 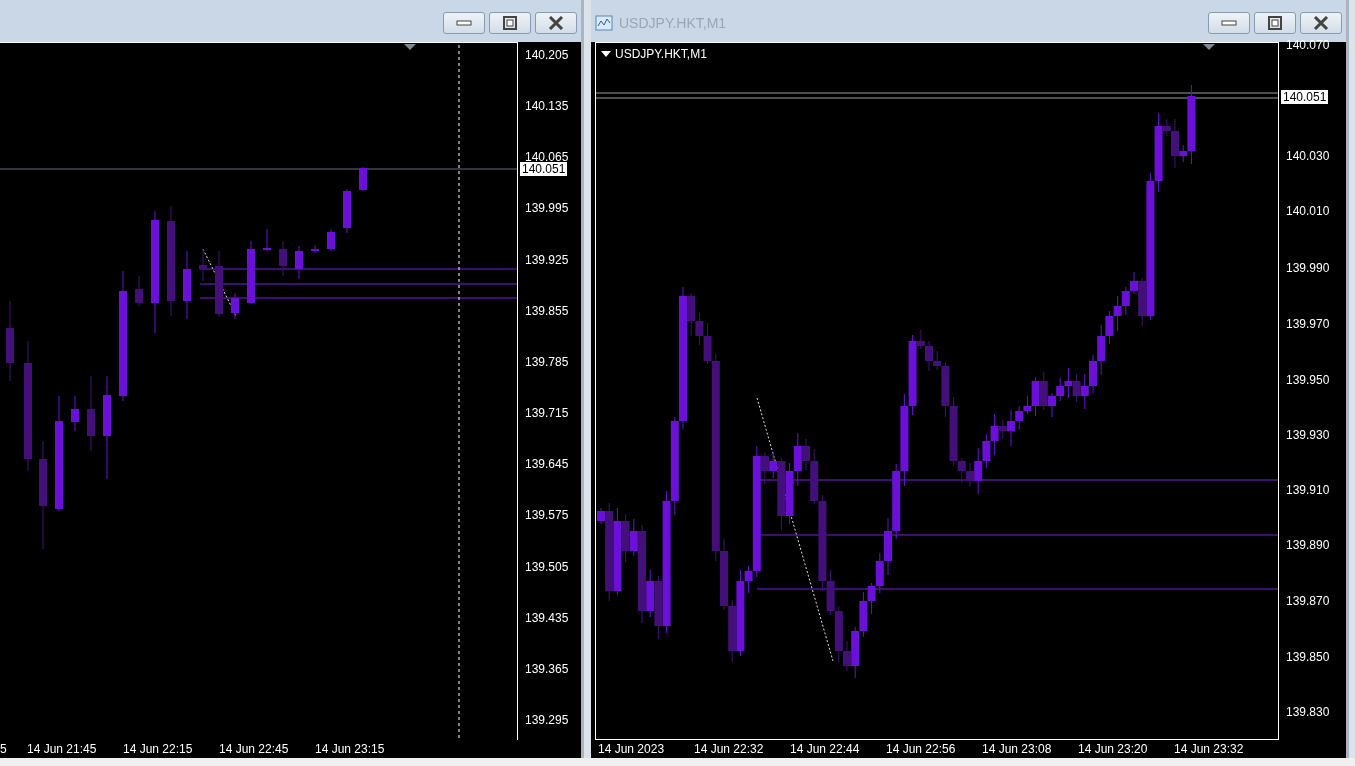 What do you see at coordinates (547, 157) in the screenshot?
I see `price-label: 140.065` at bounding box center [547, 157].